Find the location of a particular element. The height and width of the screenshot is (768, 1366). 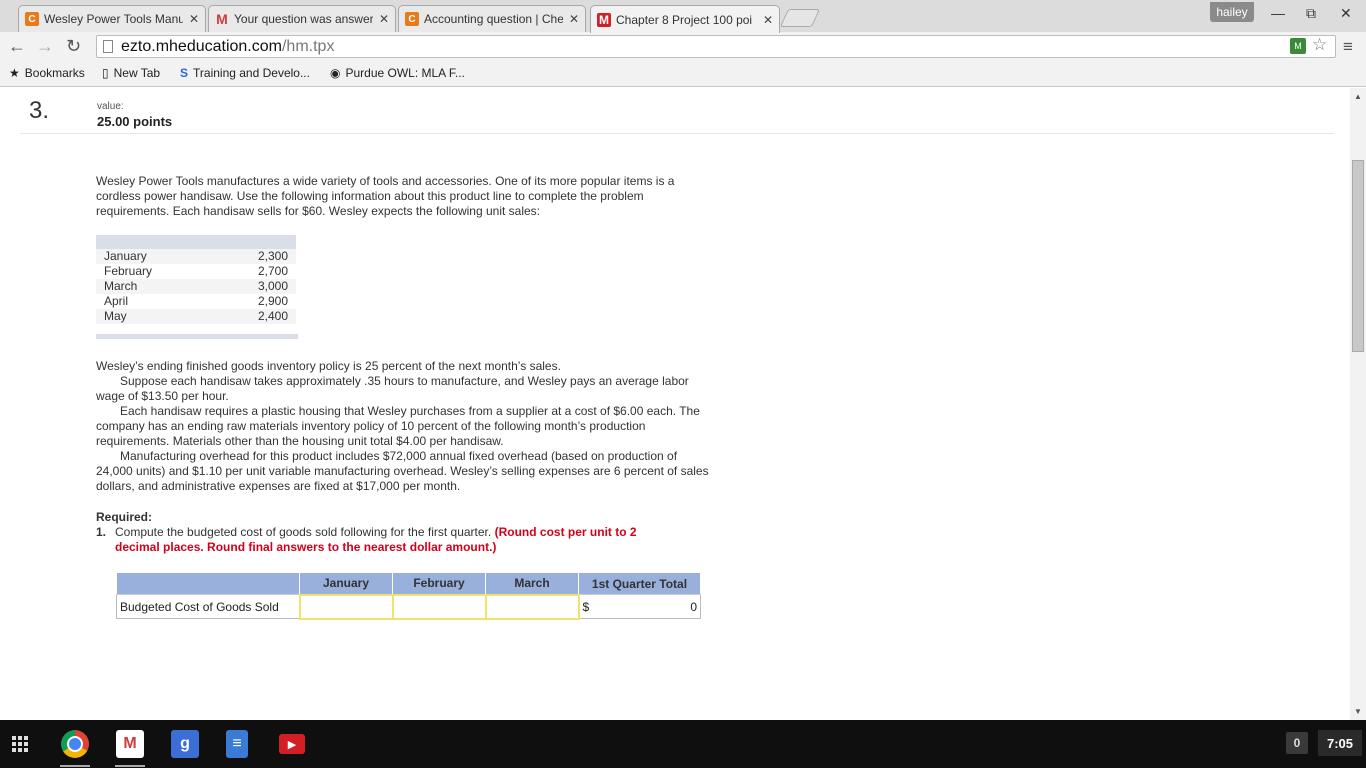

s-logo-icon: S is located at coordinates (184, 73).